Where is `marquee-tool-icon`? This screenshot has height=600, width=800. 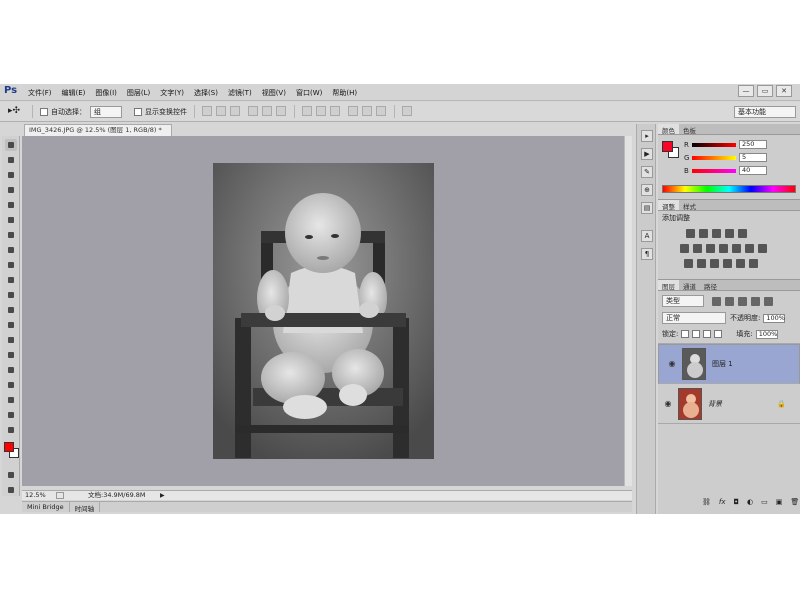 marquee-tool-icon is located at coordinates (11, 160).